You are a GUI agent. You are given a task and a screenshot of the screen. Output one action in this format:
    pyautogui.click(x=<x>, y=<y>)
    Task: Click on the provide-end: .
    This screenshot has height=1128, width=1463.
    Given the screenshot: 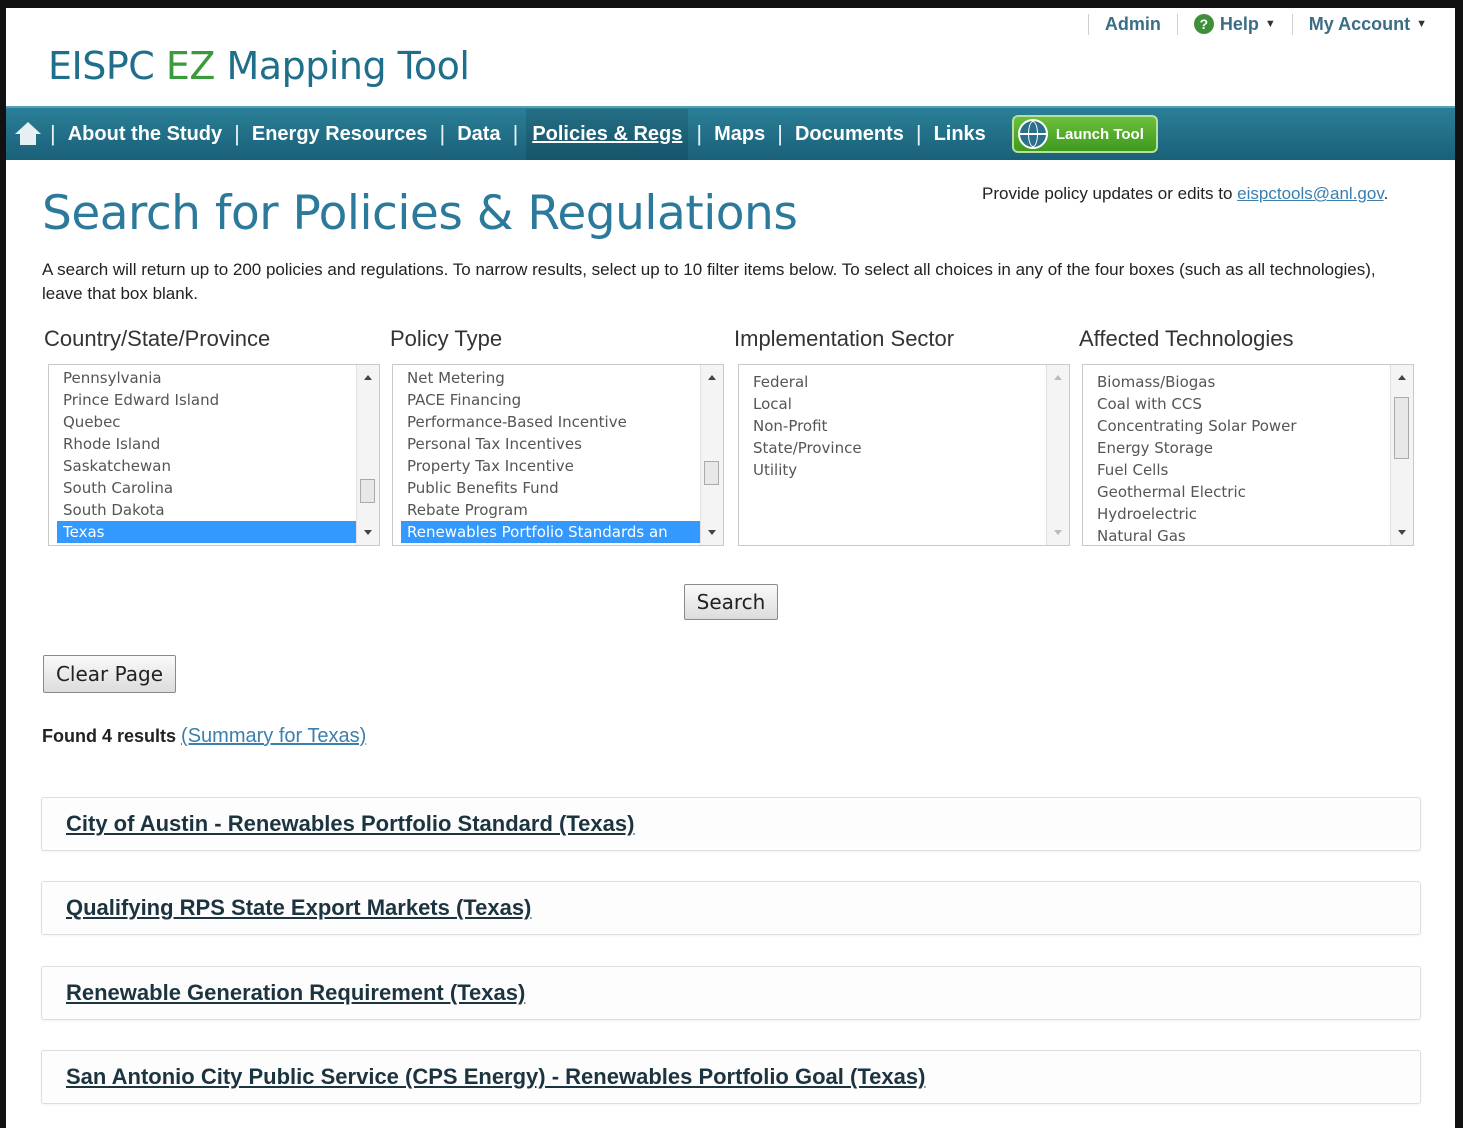 What is the action you would take?
    pyautogui.click(x=1386, y=193)
    